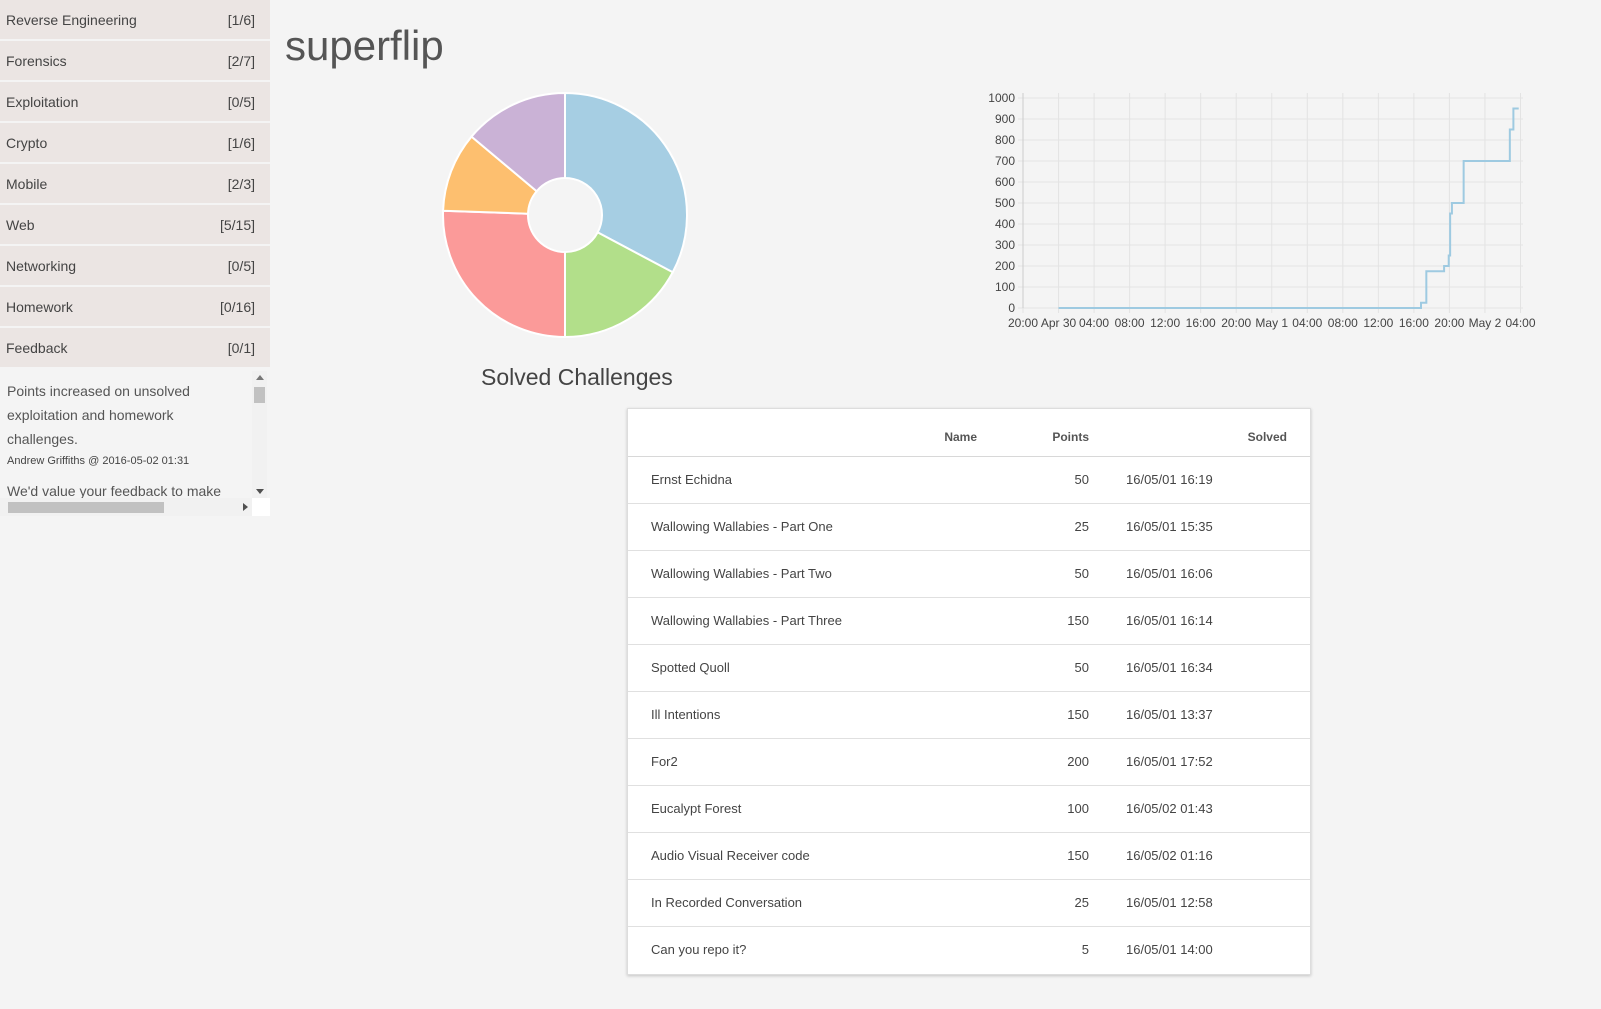 The height and width of the screenshot is (1009, 1601). What do you see at coordinates (730, 855) in the screenshot?
I see `row-name: Audio Visual Receiver code` at bounding box center [730, 855].